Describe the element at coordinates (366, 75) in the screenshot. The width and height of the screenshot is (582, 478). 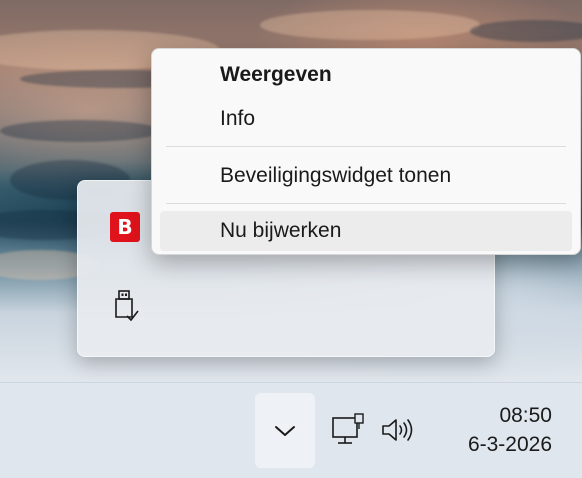
I see `menu-item-weergeven: Weergeven` at that location.